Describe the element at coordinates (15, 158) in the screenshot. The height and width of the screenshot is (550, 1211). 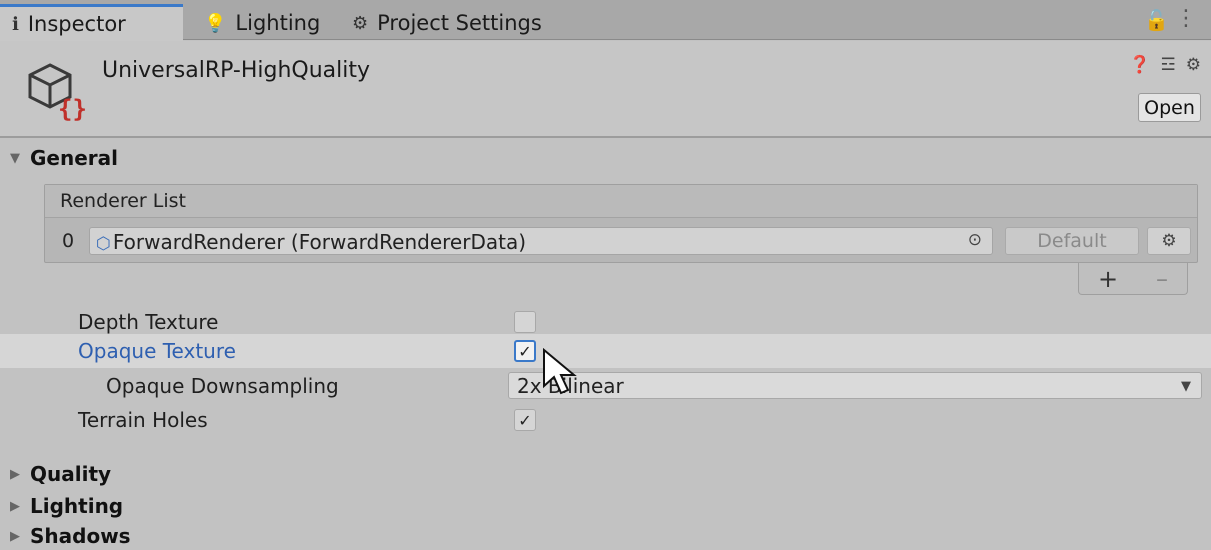
I see `expanded-arrow-icon: ▼` at that location.